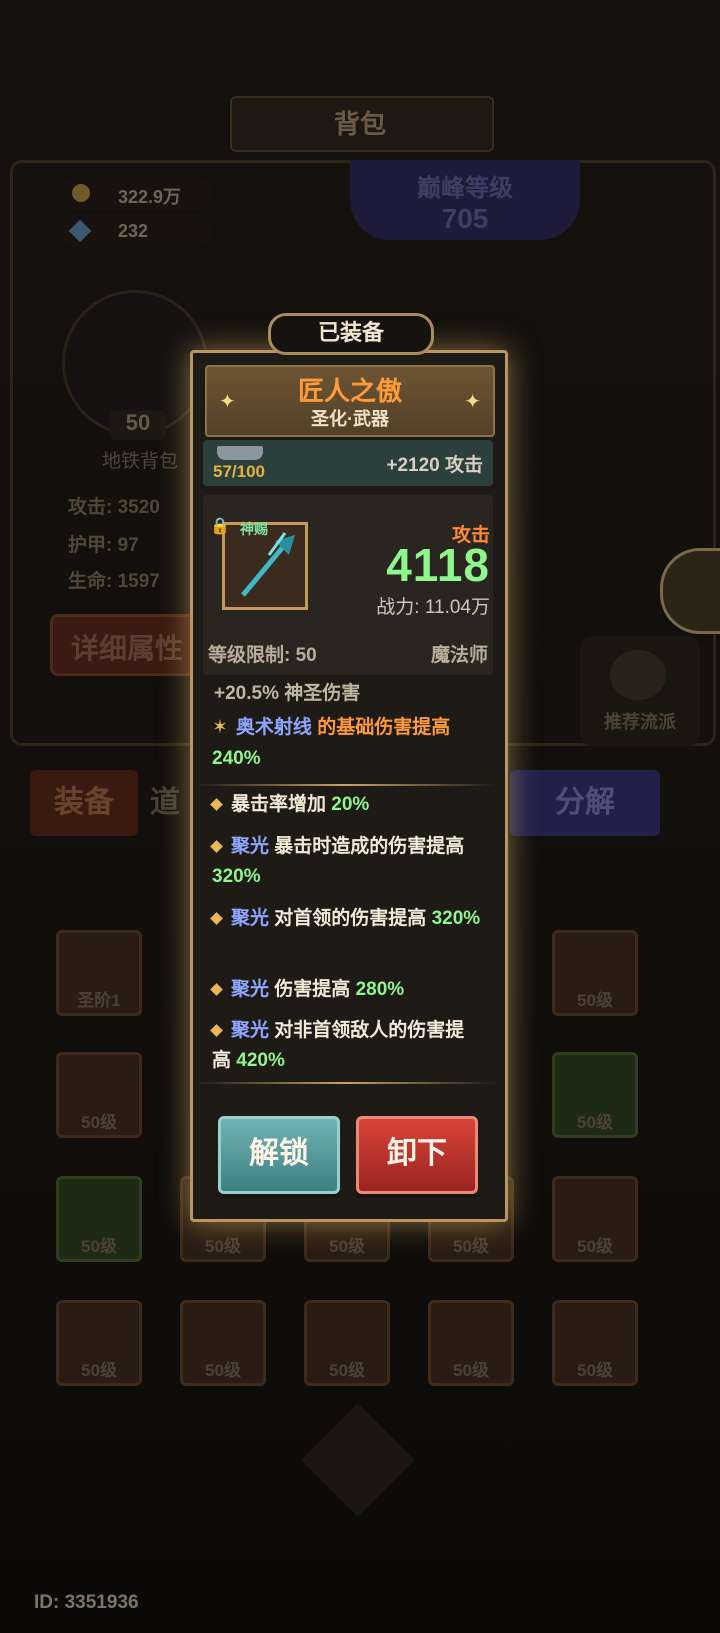 The height and width of the screenshot is (1633, 720). Describe the element at coordinates (84, 803) in the screenshot. I see `tab-equipment: 装备` at that location.